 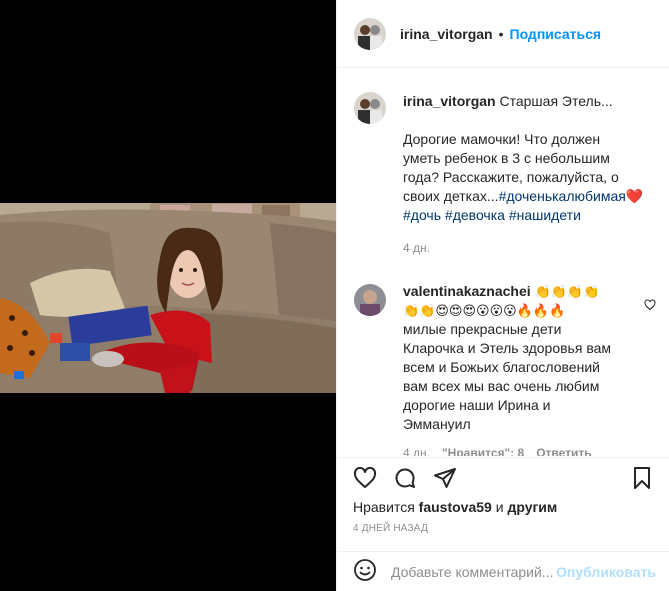 I want to click on share-plane-icon, so click(x=445, y=478).